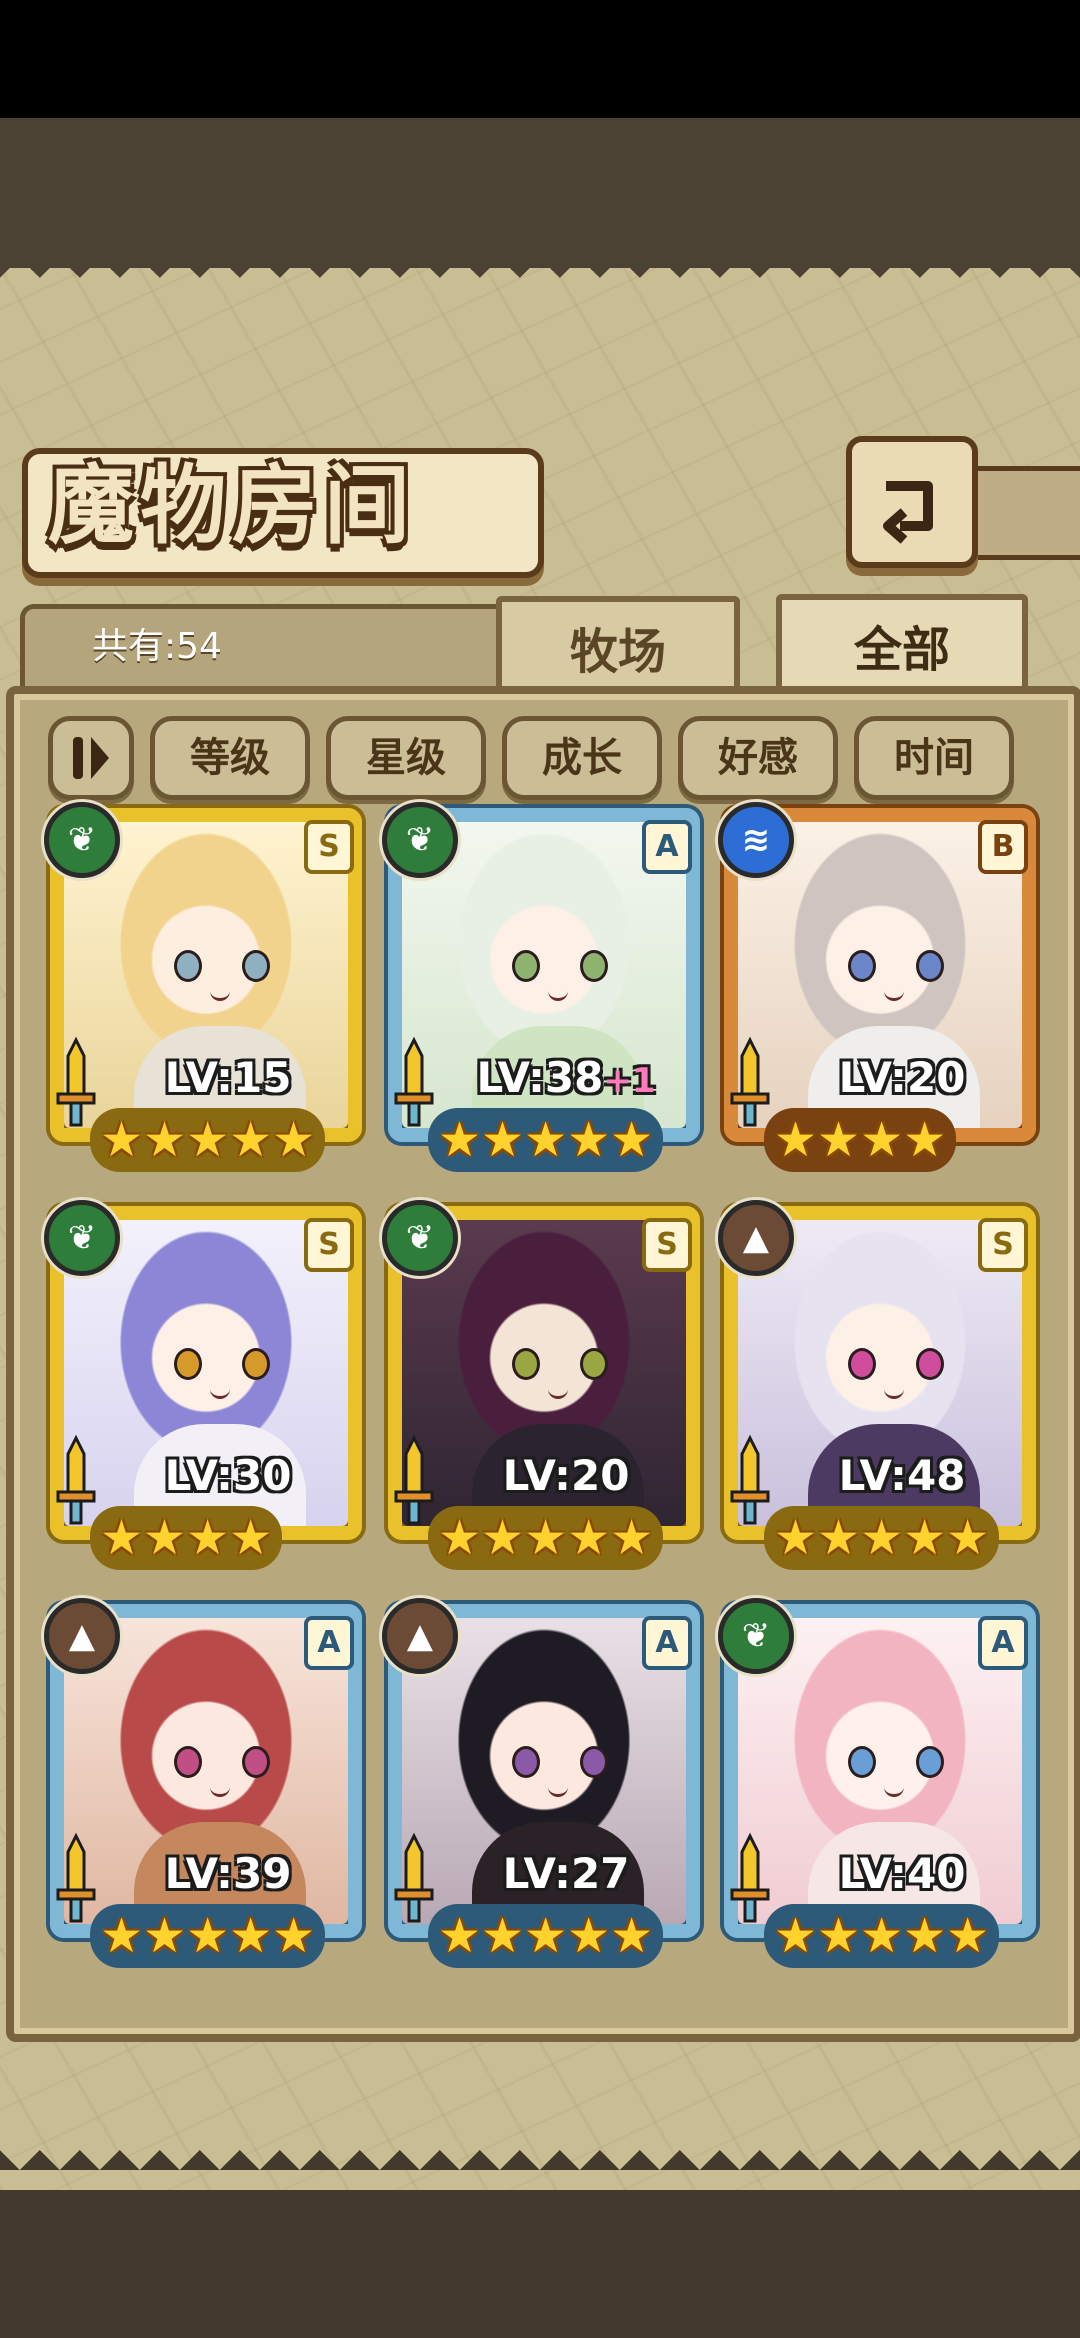  I want to click on back-button, so click(912, 502).